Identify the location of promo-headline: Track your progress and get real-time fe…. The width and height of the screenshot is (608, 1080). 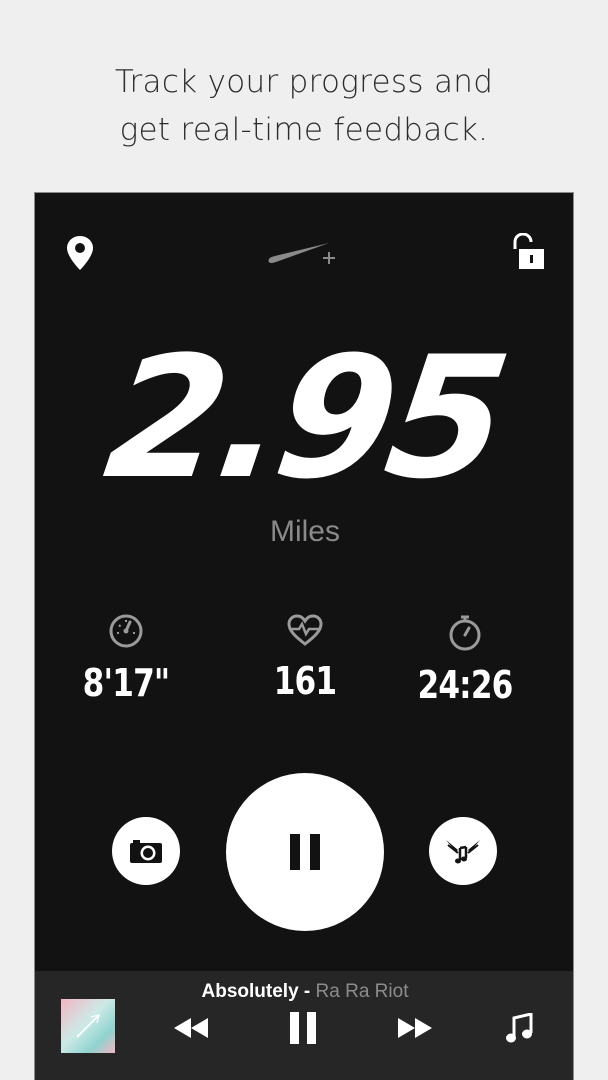
(304, 106).